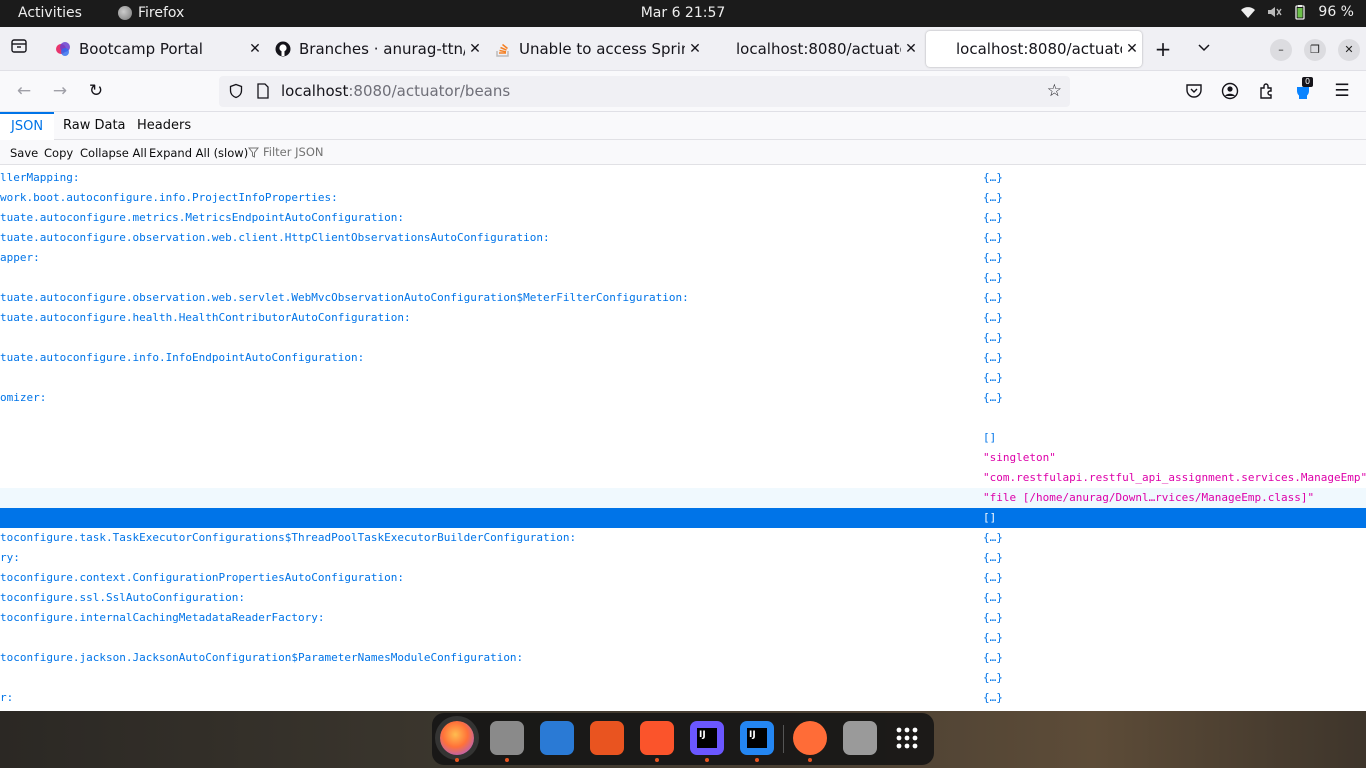 This screenshot has width=1366, height=768. Describe the element at coordinates (58, 153) in the screenshot. I see `copy-button: Copy` at that location.